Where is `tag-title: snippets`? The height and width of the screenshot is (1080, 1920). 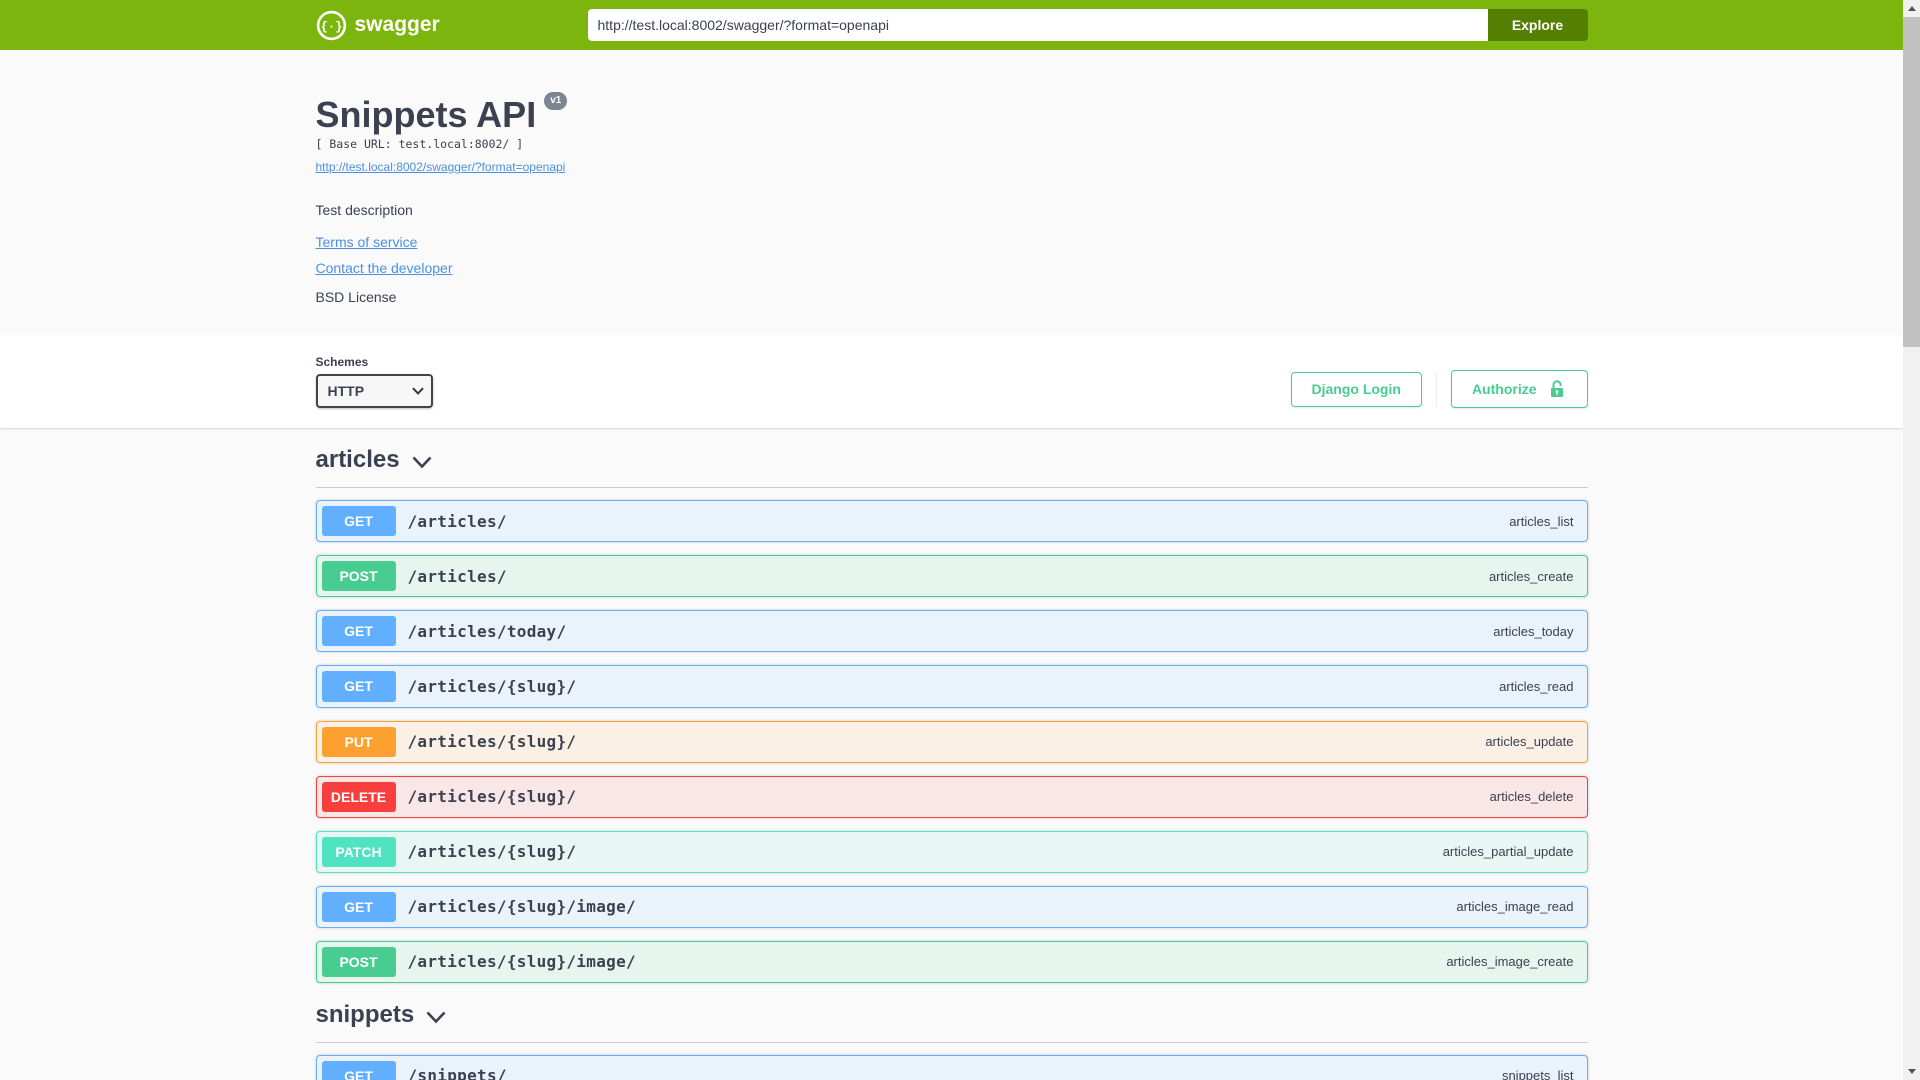 tag-title: snippets is located at coordinates (365, 1015).